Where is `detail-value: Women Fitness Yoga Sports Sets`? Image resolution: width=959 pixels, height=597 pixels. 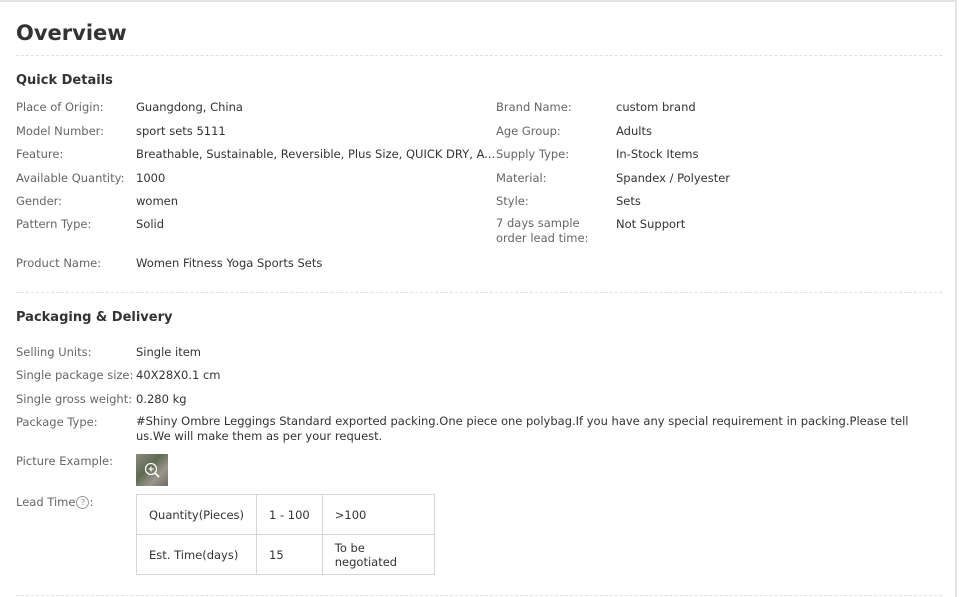 detail-value: Women Fitness Yoga Sports Sets is located at coordinates (229, 263).